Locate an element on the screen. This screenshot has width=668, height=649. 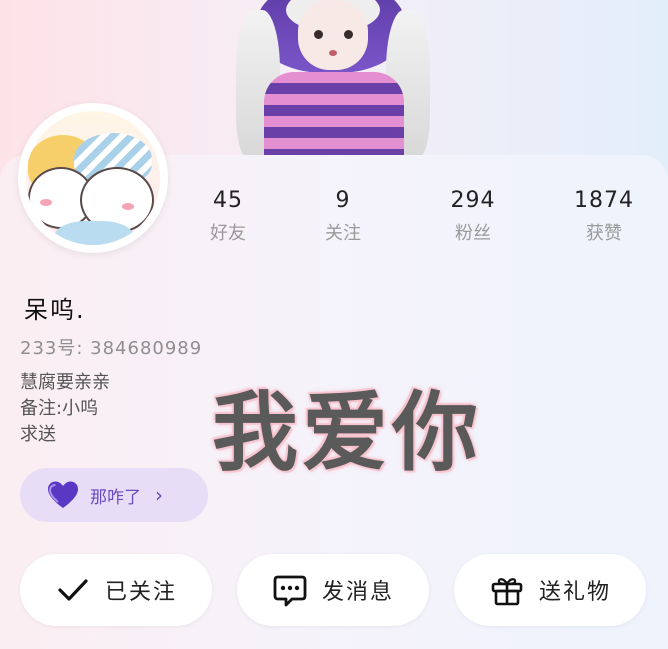
send-gift-button: 送礼物 is located at coordinates (550, 590).